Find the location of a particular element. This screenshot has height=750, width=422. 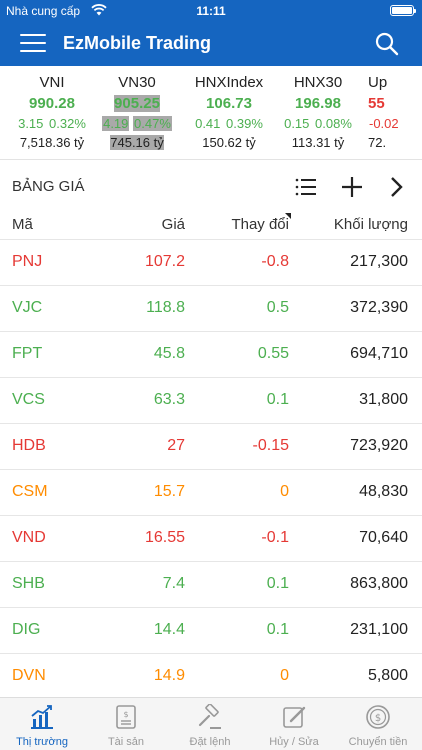

tab-label: Chuyển tiền is located at coordinates (378, 742).